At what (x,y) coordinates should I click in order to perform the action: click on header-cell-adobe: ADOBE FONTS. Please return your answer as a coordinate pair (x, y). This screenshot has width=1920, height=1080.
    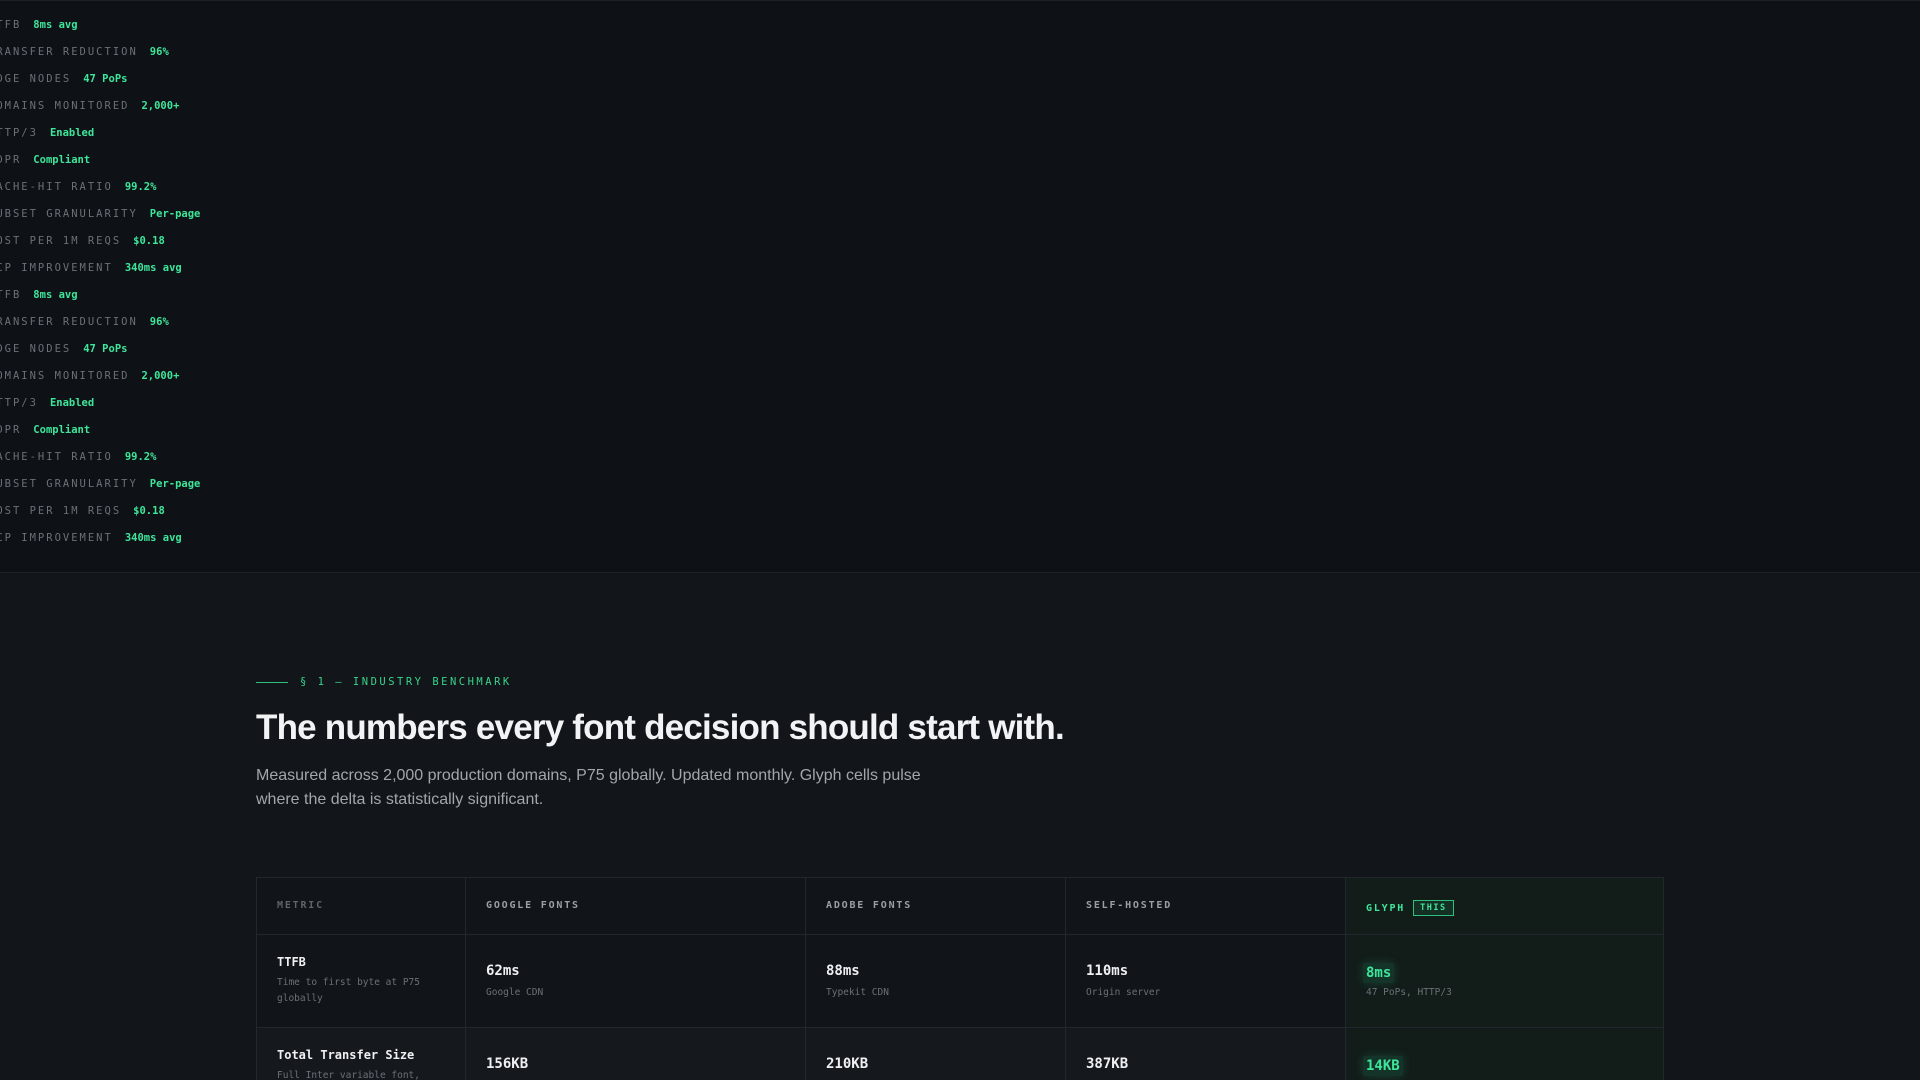
    Looking at the image, I should click on (936, 906).